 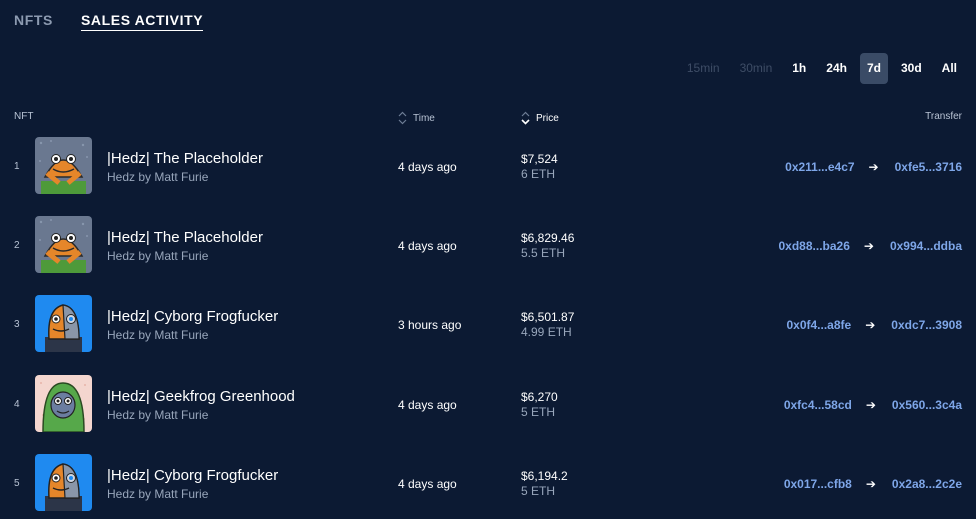 I want to click on to-address-link: 0xfe5...3716, so click(x=928, y=167).